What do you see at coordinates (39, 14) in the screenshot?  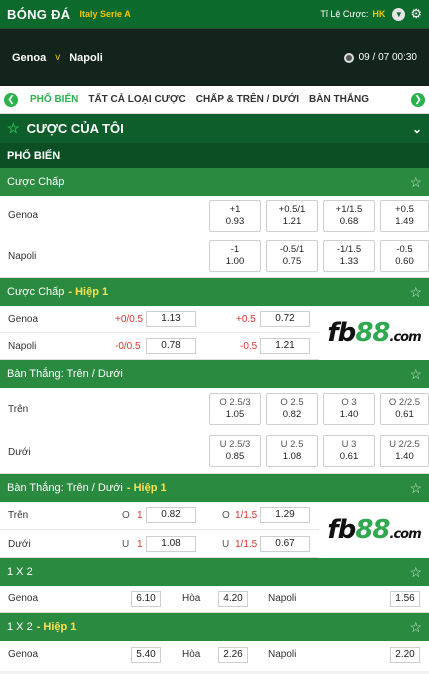 I see `sport-title: BÓNG ĐÁ` at bounding box center [39, 14].